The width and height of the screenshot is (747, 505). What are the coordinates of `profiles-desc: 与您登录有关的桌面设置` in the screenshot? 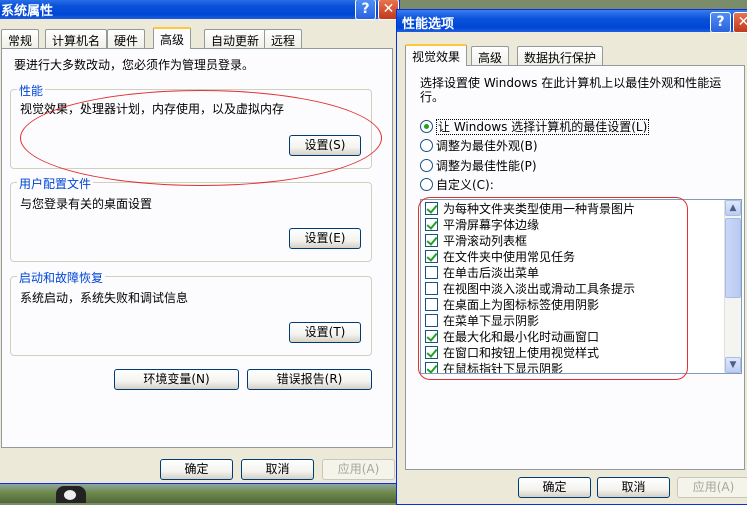 It's located at (86, 204).